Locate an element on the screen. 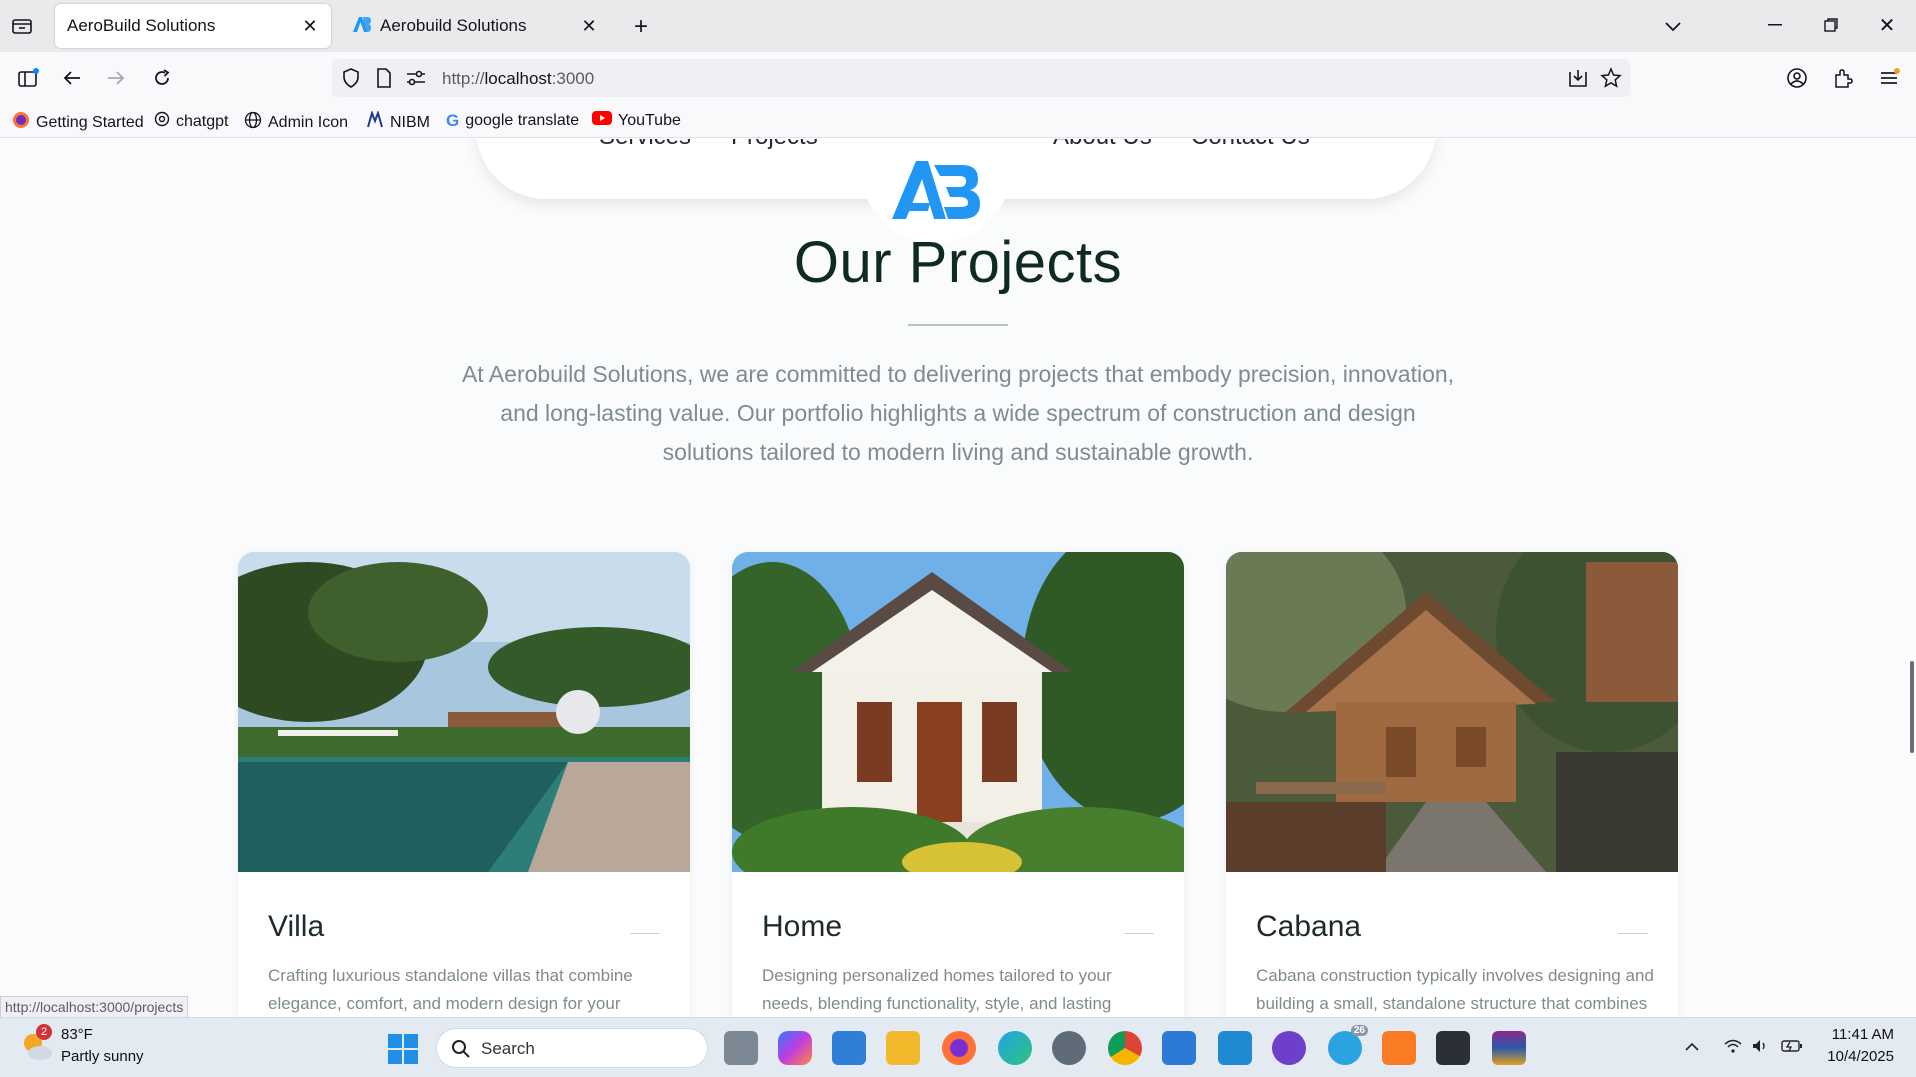 The height and width of the screenshot is (1077, 1916). status-link-preview: http://localhost:3000/projects is located at coordinates (94, 1007).